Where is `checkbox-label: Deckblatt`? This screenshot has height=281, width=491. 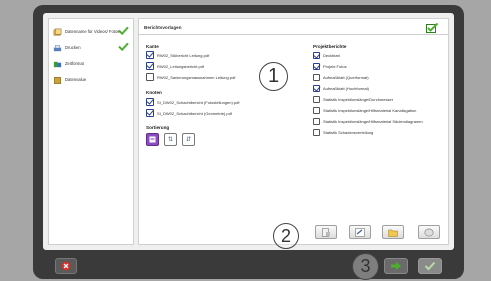
checkbox-label: Deckblatt is located at coordinates (331, 55).